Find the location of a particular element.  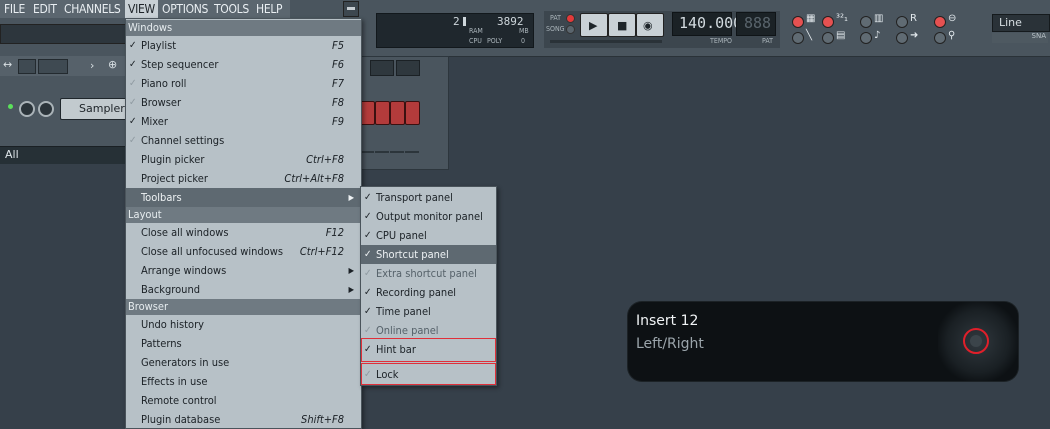

submenu-item-transport-panel: ✓ Transport panel is located at coordinates (428, 197).